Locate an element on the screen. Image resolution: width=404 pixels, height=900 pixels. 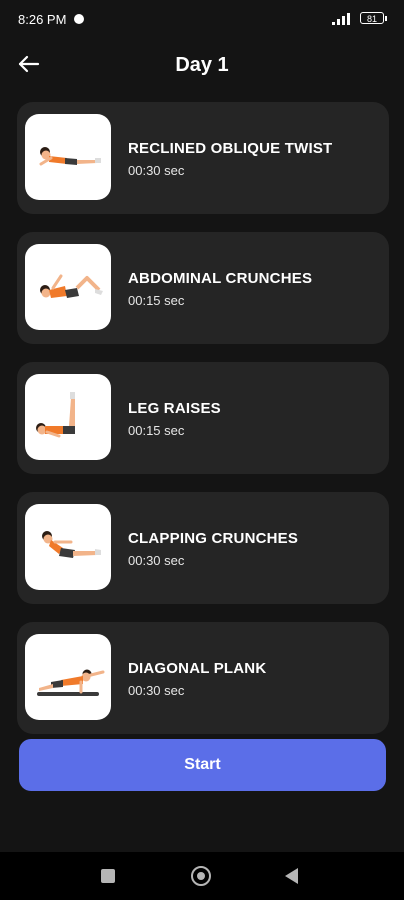
start-button: Start is located at coordinates (202, 765).